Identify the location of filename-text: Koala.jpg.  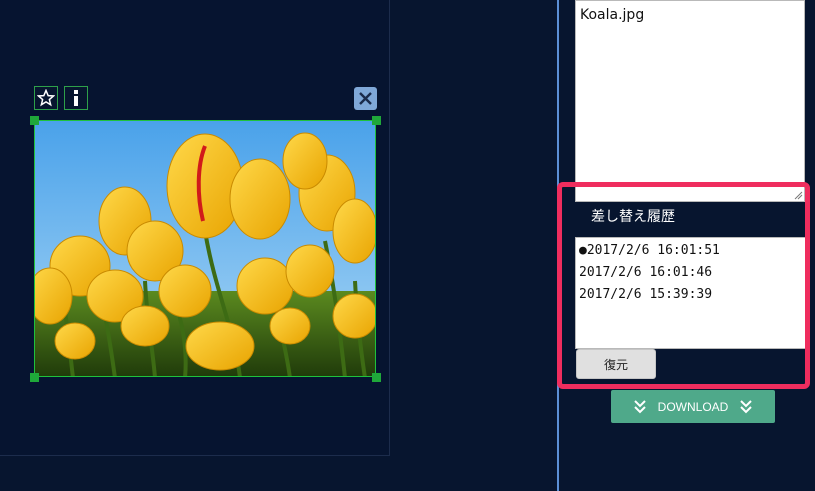
(612, 15).